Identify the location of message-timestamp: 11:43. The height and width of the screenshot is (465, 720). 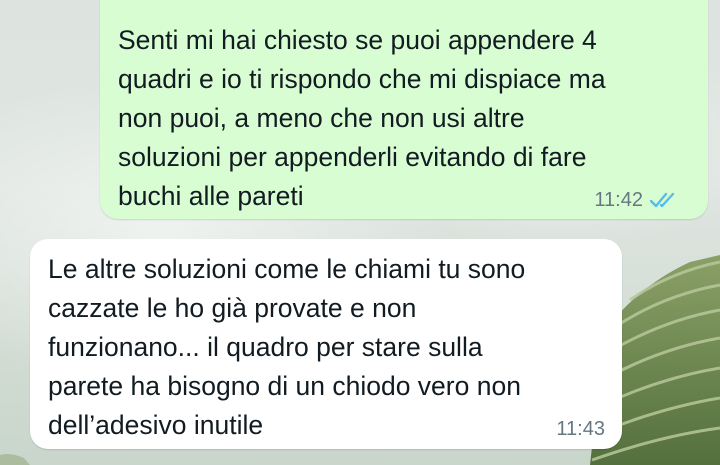
(580, 429).